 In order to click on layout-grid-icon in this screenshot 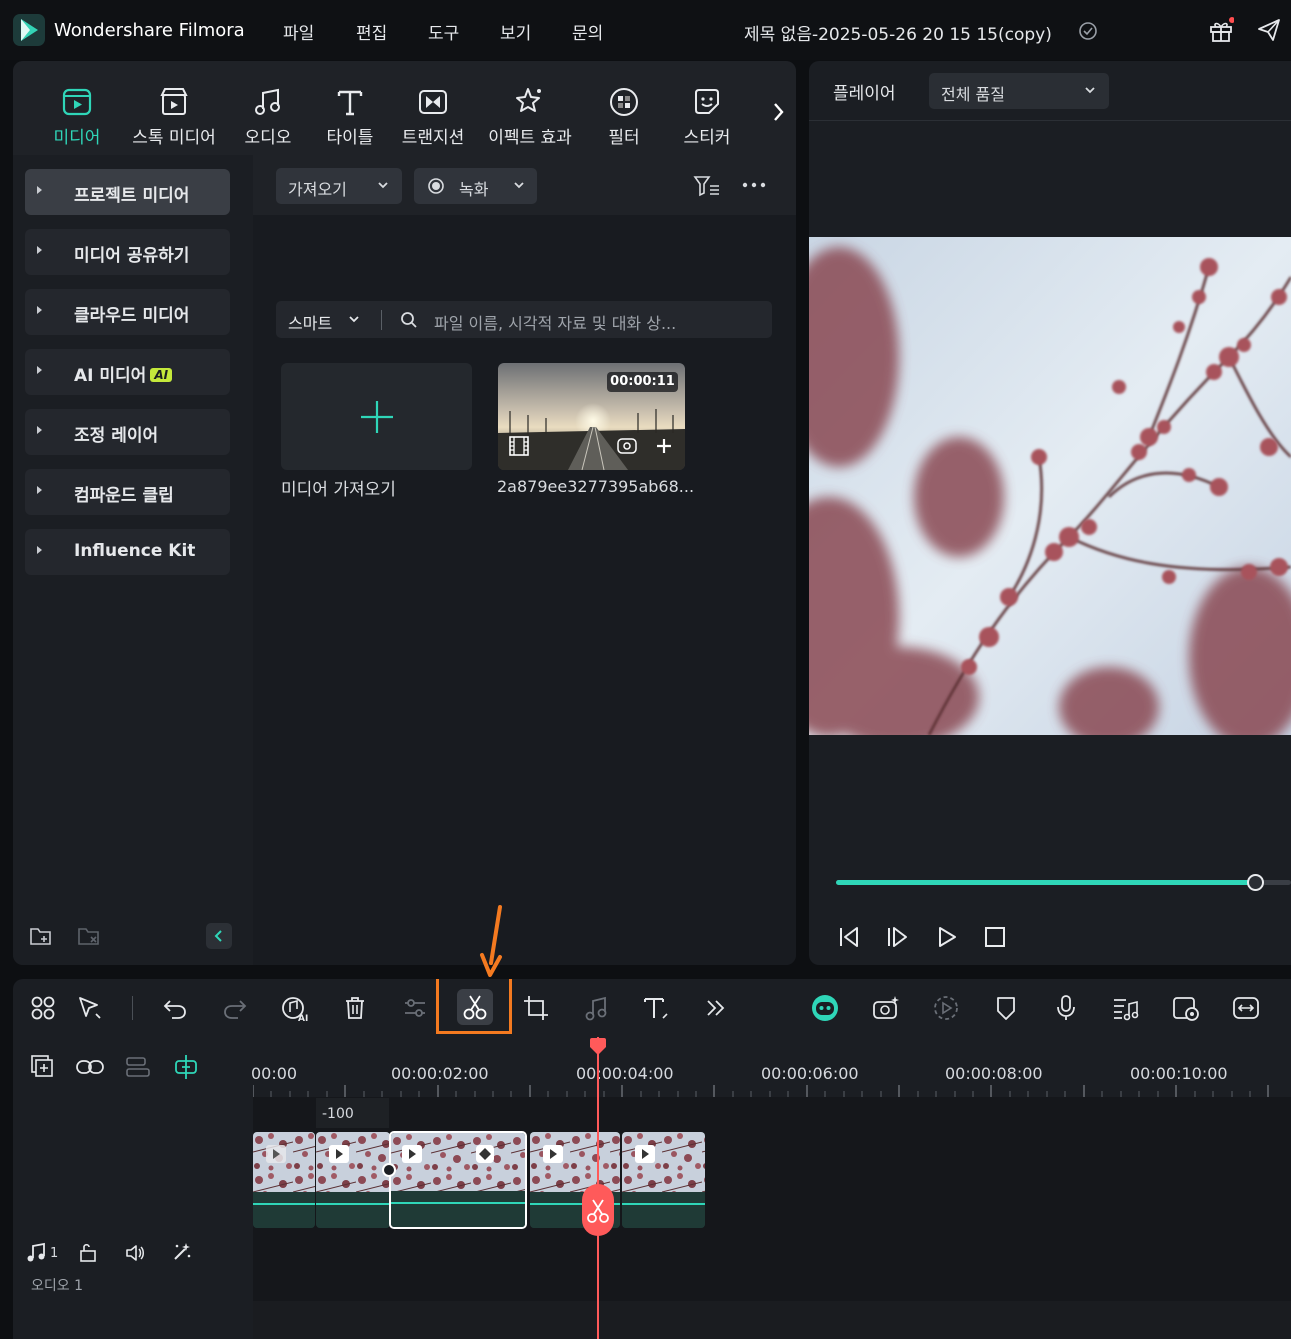, I will do `click(43, 1008)`.